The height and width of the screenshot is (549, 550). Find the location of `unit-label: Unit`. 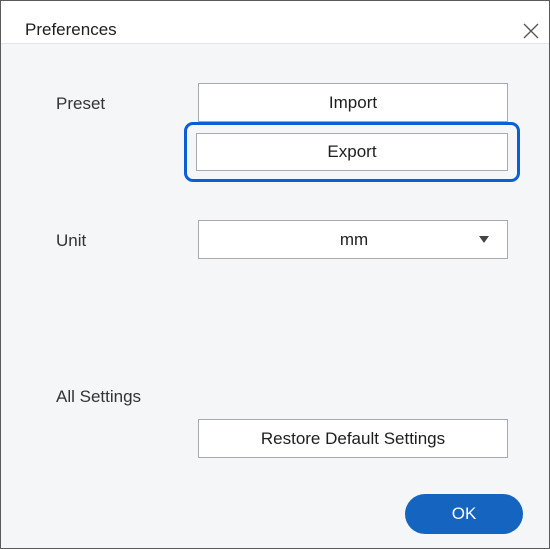

unit-label: Unit is located at coordinates (71, 240).